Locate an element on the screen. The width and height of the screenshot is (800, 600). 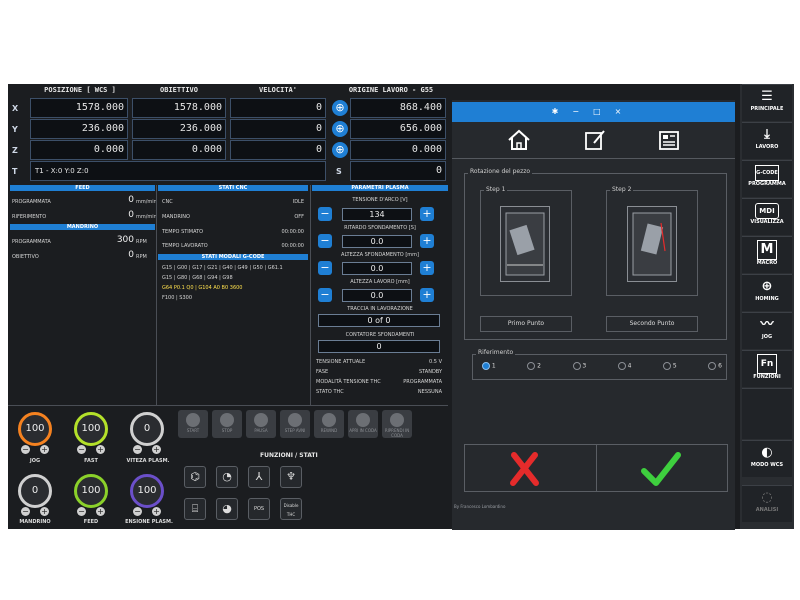
dial-fast: 100 is located at coordinates (91, 429).